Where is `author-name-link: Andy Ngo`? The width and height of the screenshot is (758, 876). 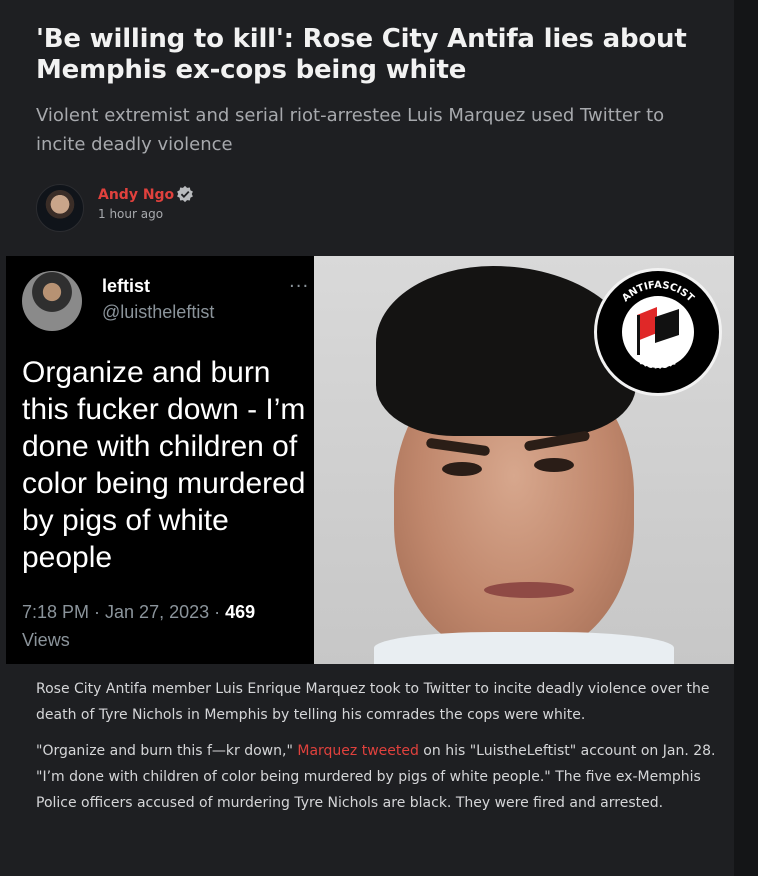 author-name-link: Andy Ngo is located at coordinates (136, 195).